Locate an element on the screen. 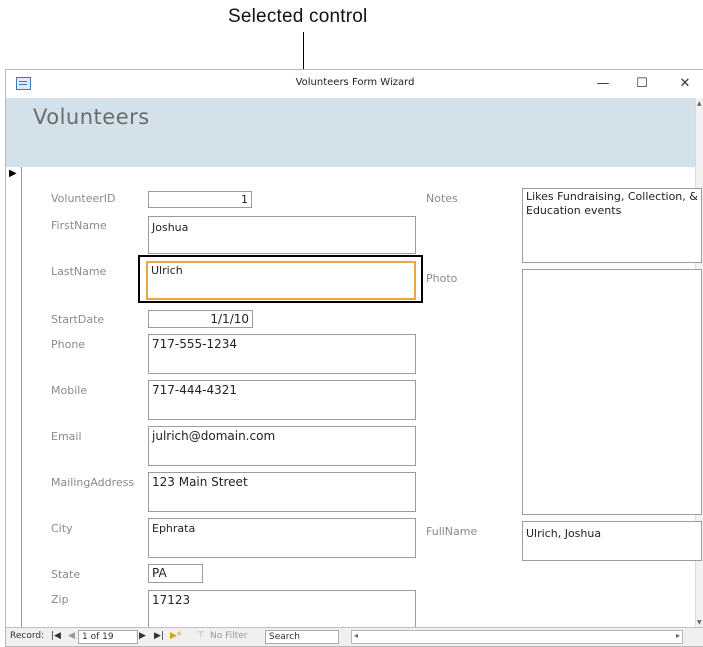  filter-toggle-button: No Filter is located at coordinates (228, 636).